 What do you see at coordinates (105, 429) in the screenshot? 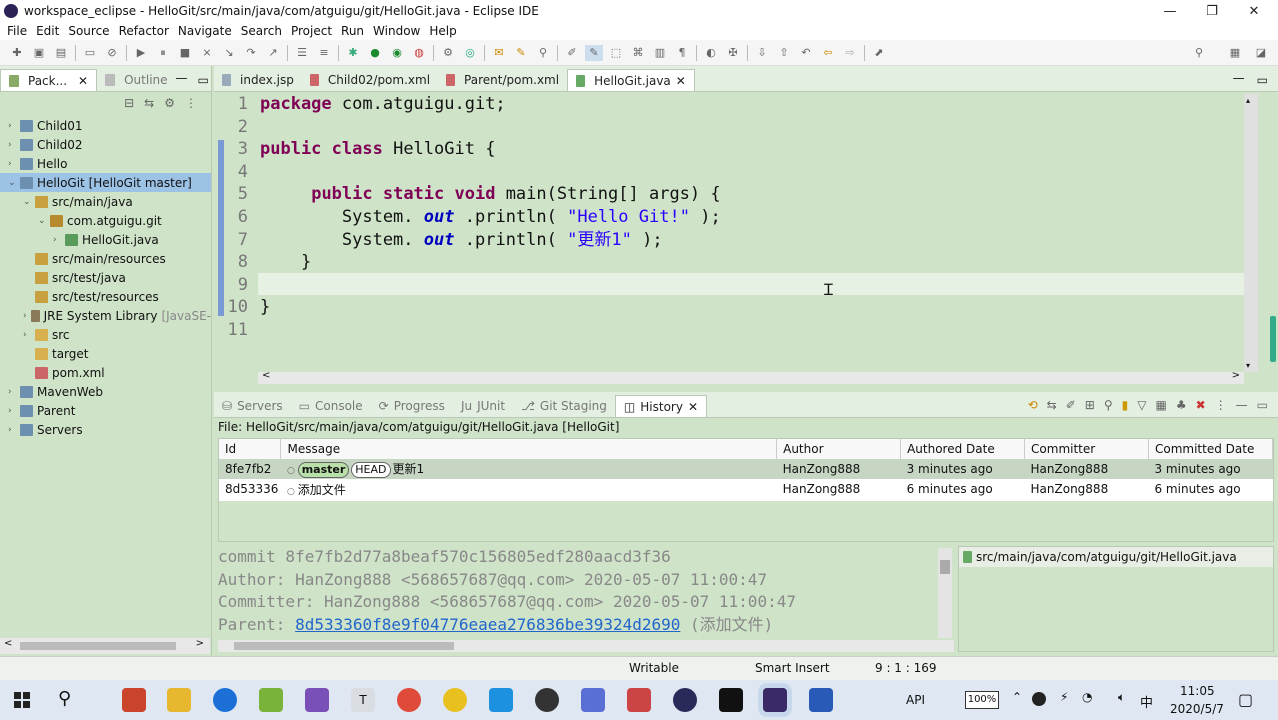
I see `tree-item: › Servers` at bounding box center [105, 429].